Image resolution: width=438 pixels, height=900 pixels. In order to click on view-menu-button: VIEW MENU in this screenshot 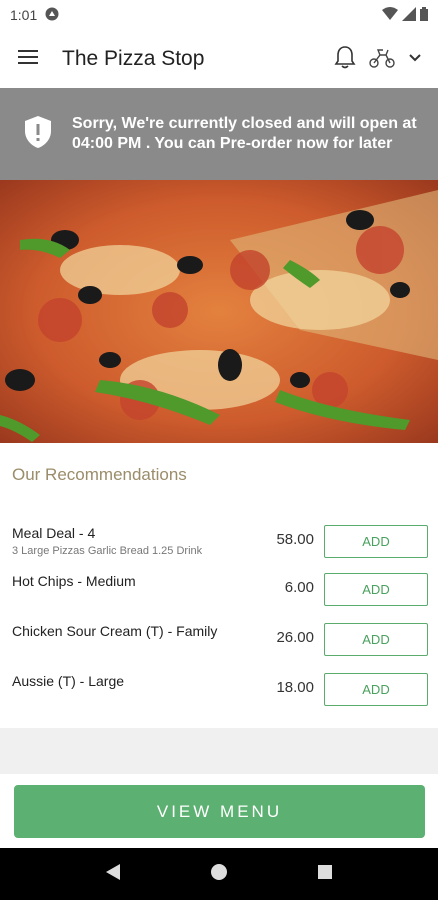, I will do `click(219, 811)`.